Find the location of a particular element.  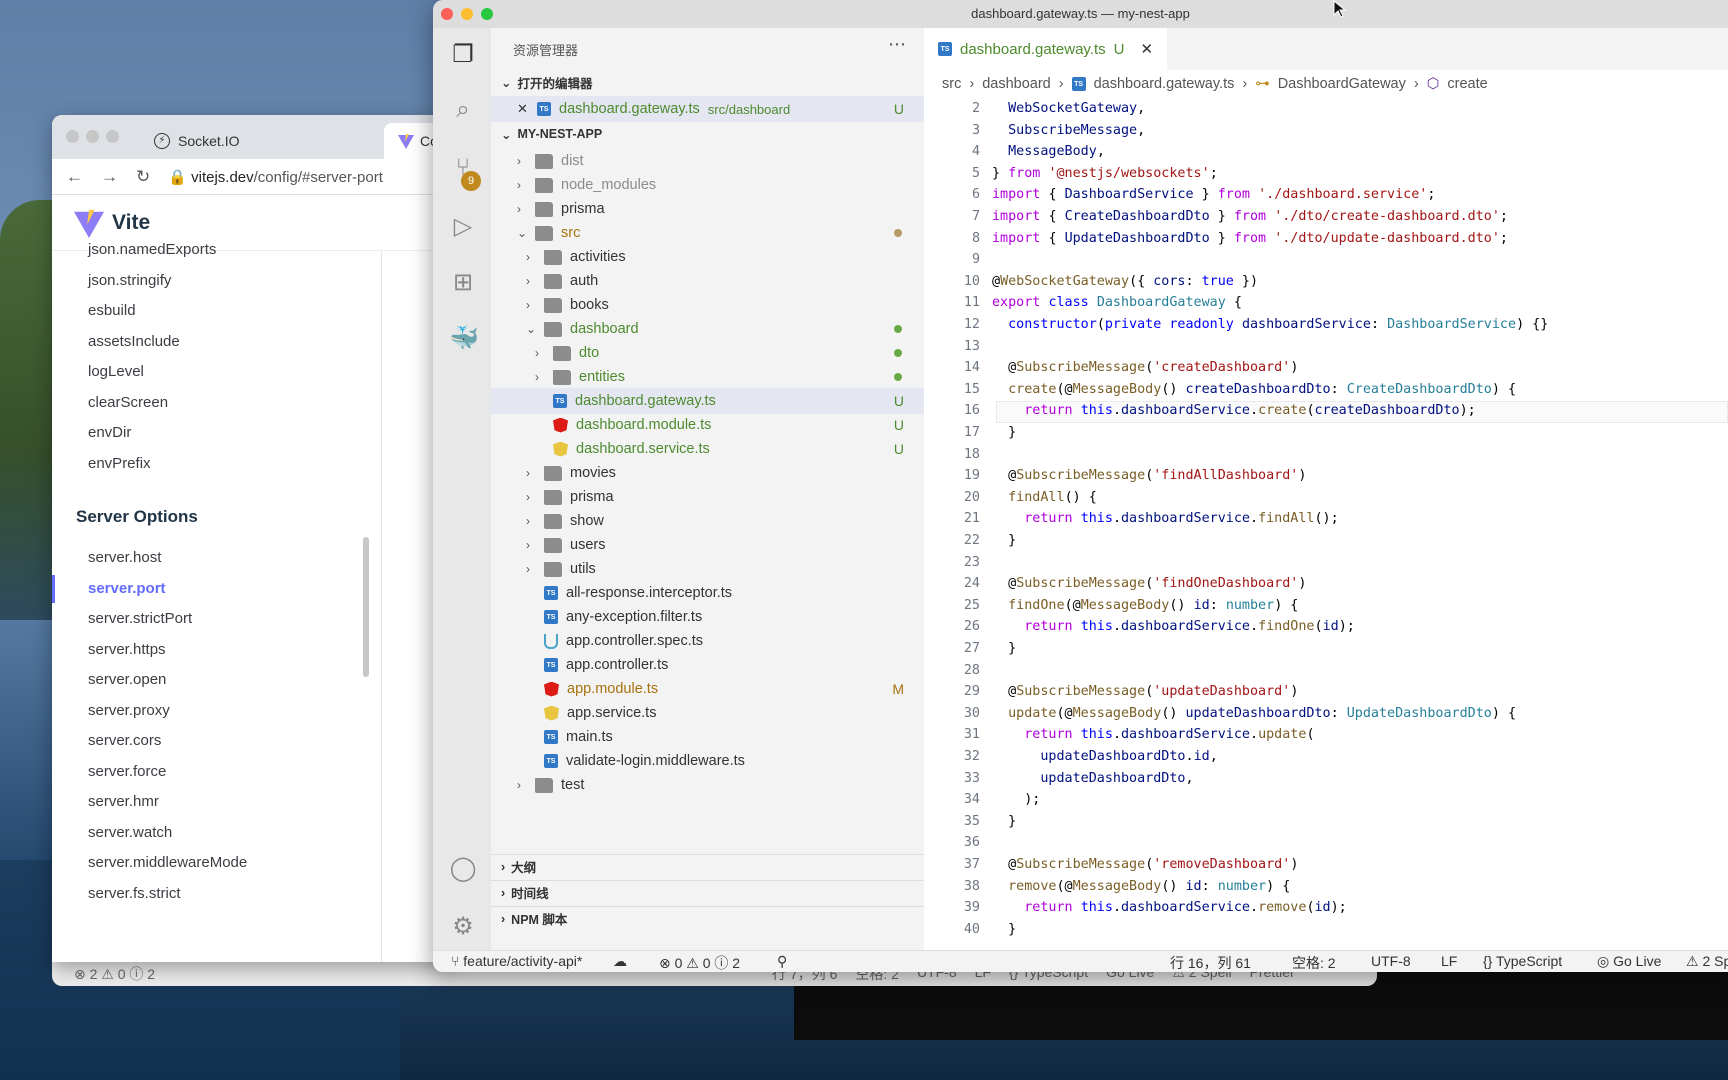

vite-logo-icon is located at coordinates (89, 223).